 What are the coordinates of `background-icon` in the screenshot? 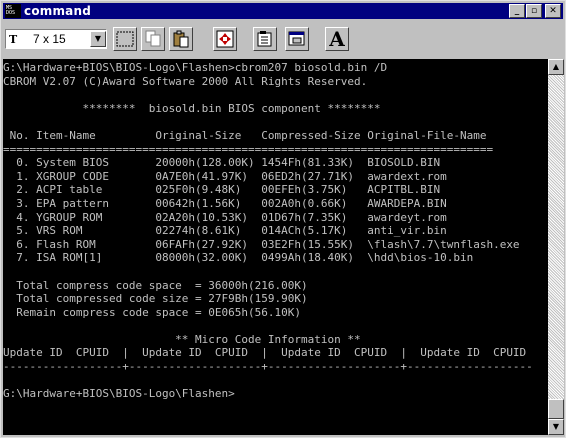 It's located at (296, 38).